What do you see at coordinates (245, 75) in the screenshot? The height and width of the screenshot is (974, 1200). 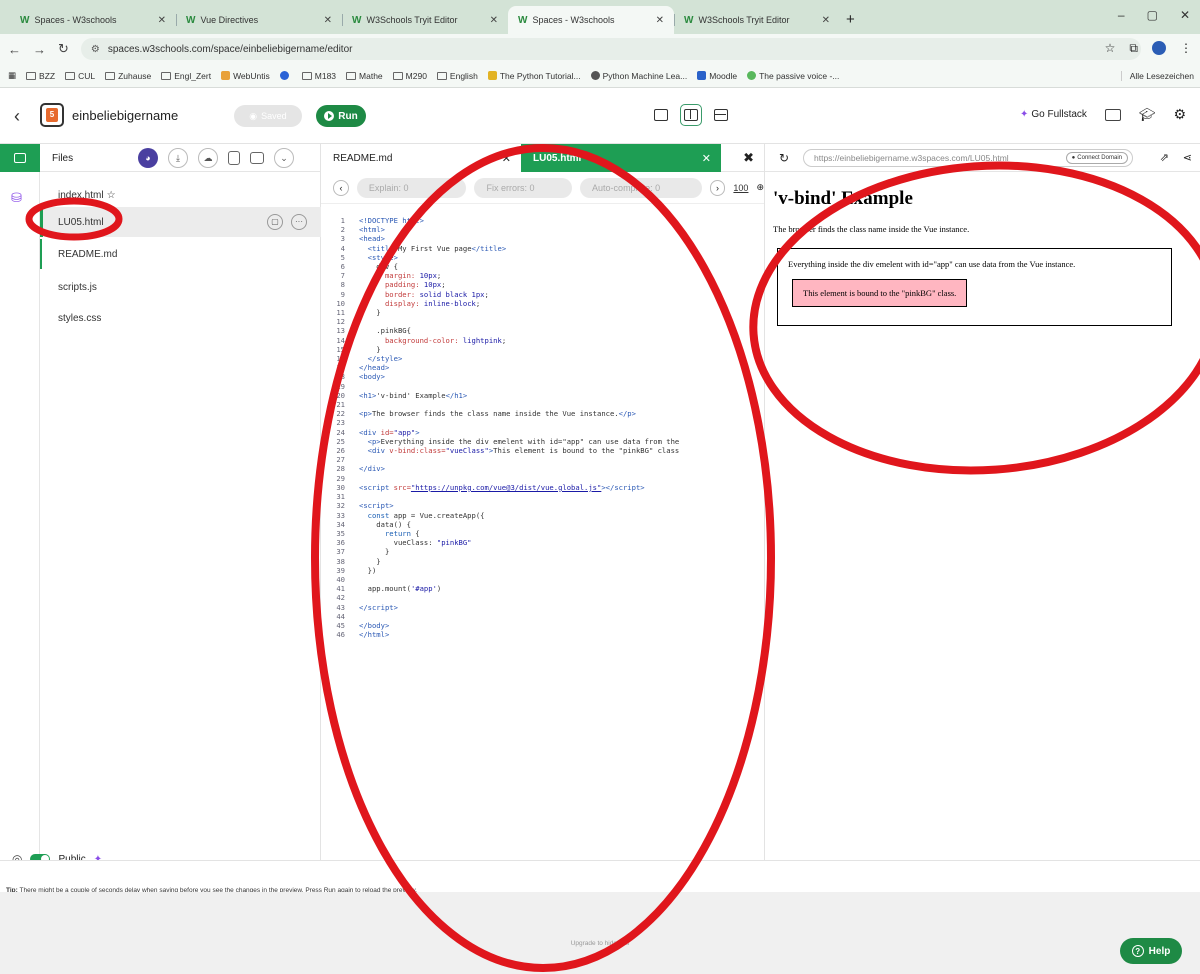 I see `bookmark-link: WebUntis` at bounding box center [245, 75].